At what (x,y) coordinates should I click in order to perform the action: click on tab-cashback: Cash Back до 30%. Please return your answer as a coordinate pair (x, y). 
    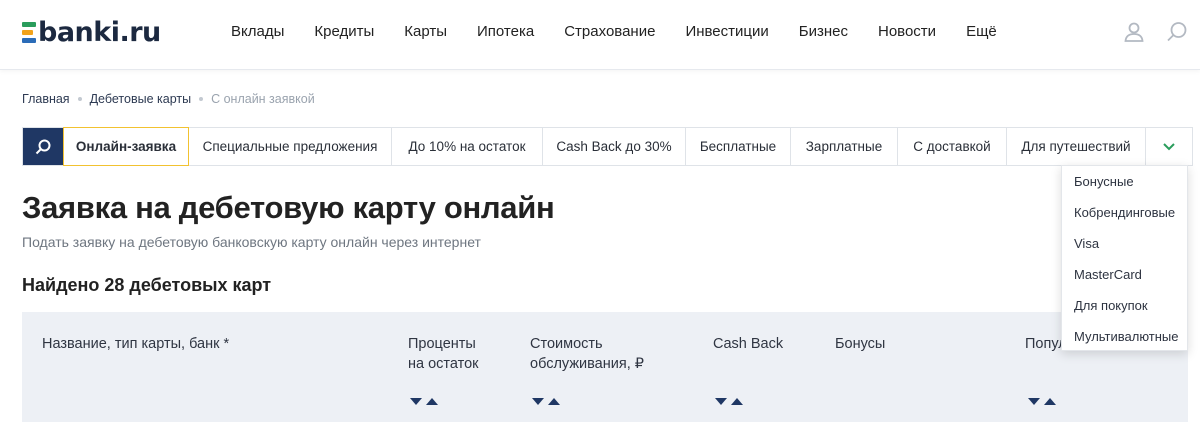
    Looking at the image, I should click on (614, 146).